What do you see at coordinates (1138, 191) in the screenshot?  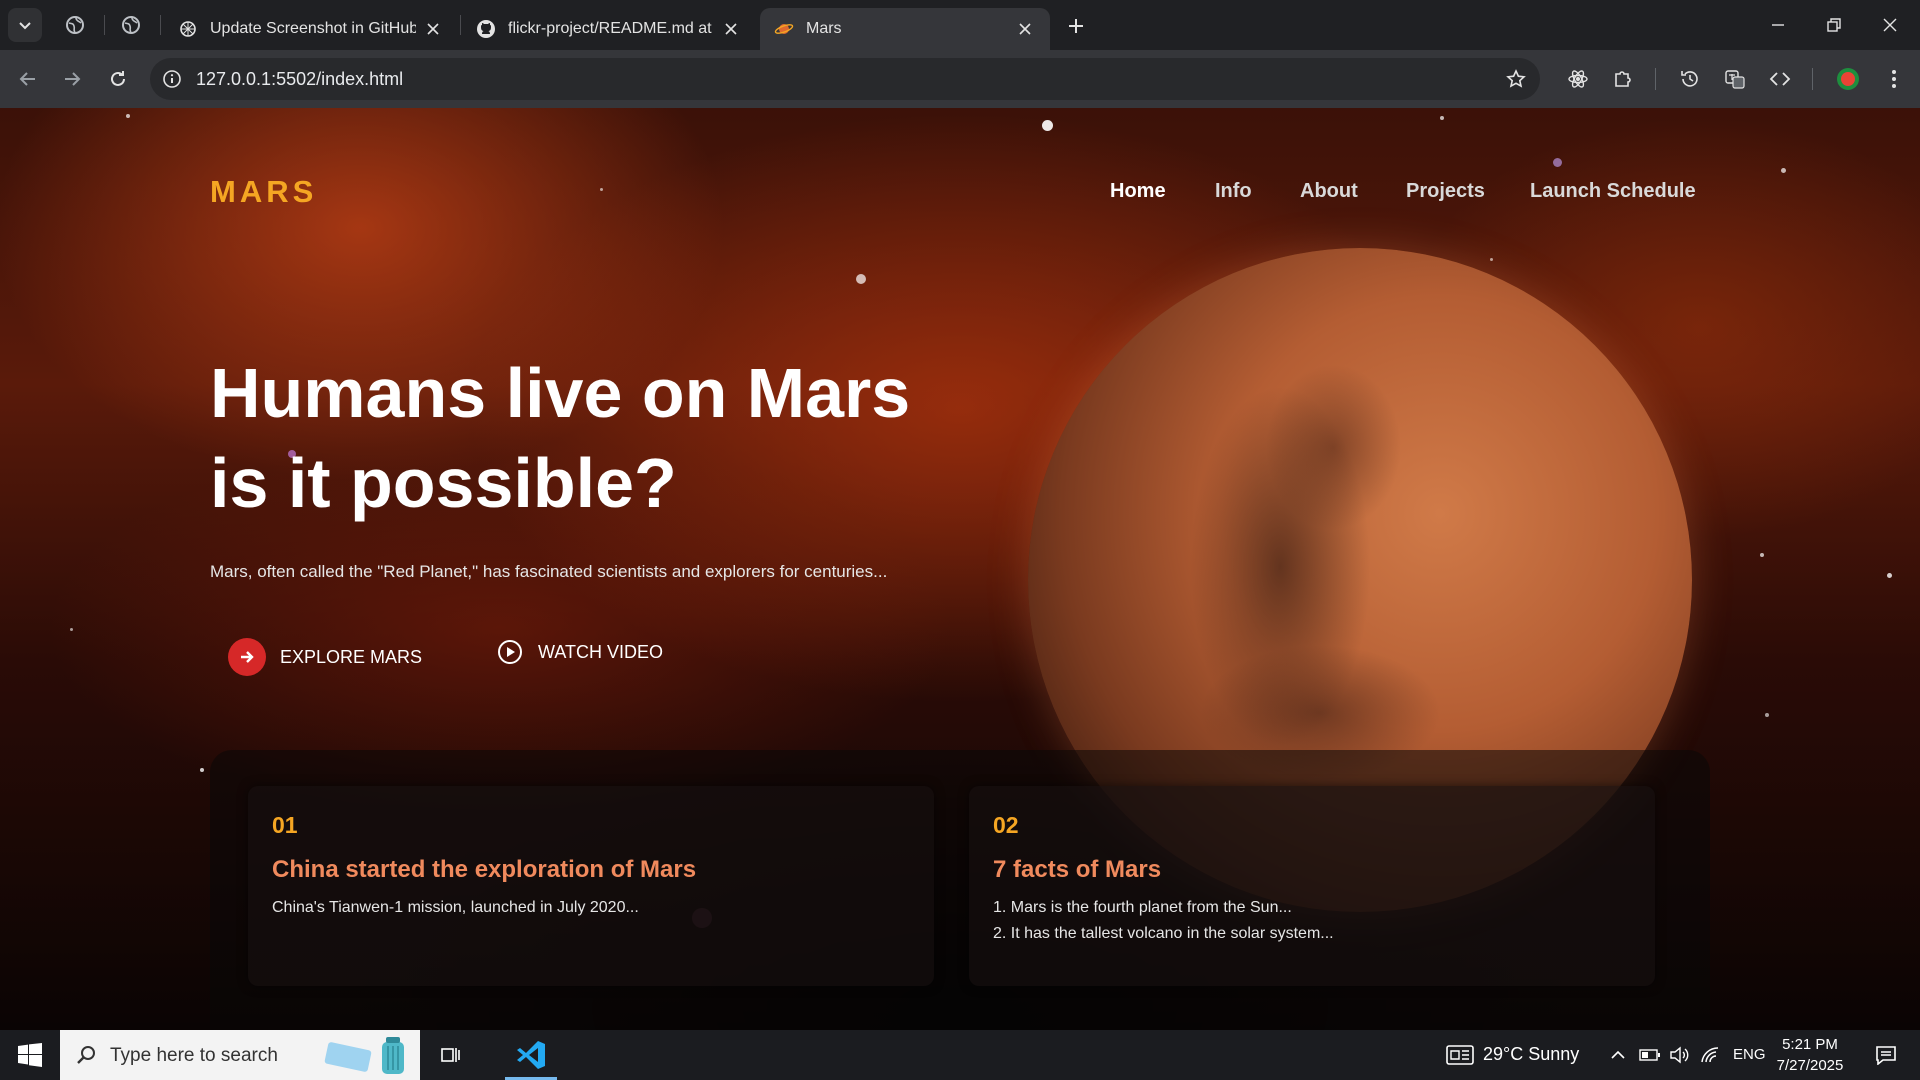 I see `nav-home: Home` at bounding box center [1138, 191].